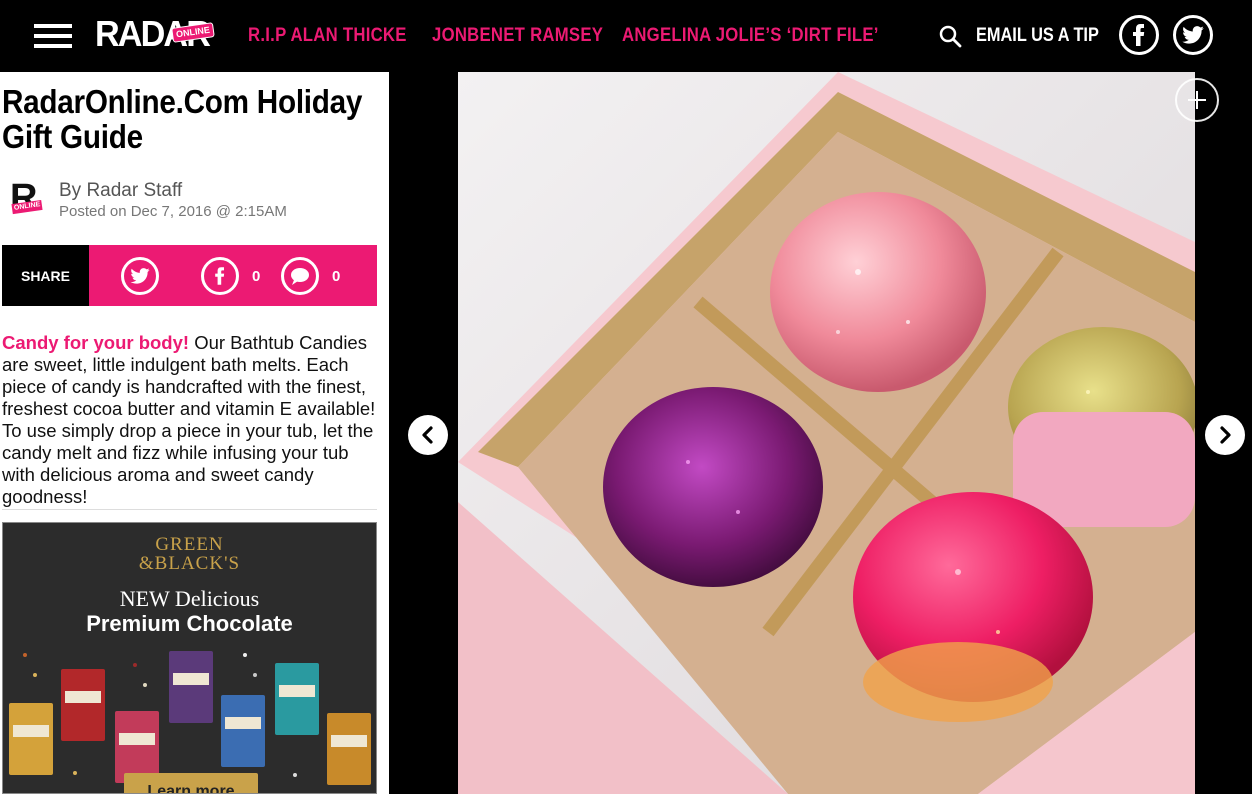 This screenshot has height=794, width=1252. I want to click on ad-headline-1: NEW Delicious, so click(189, 598).